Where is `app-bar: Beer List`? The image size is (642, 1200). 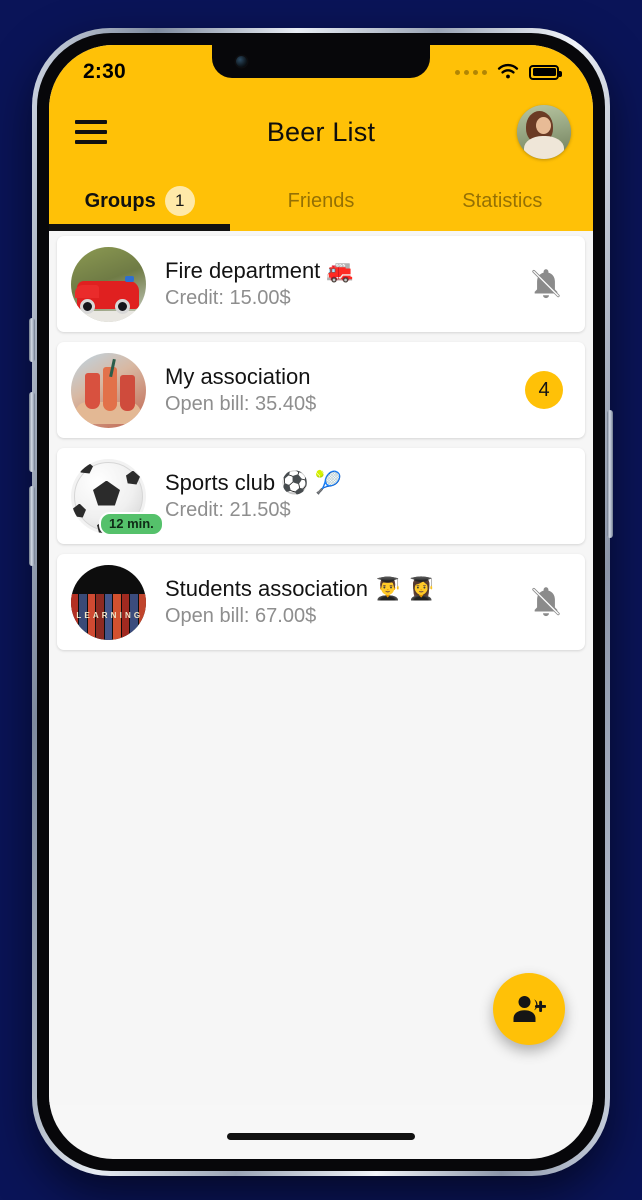 app-bar: Beer List is located at coordinates (321, 132).